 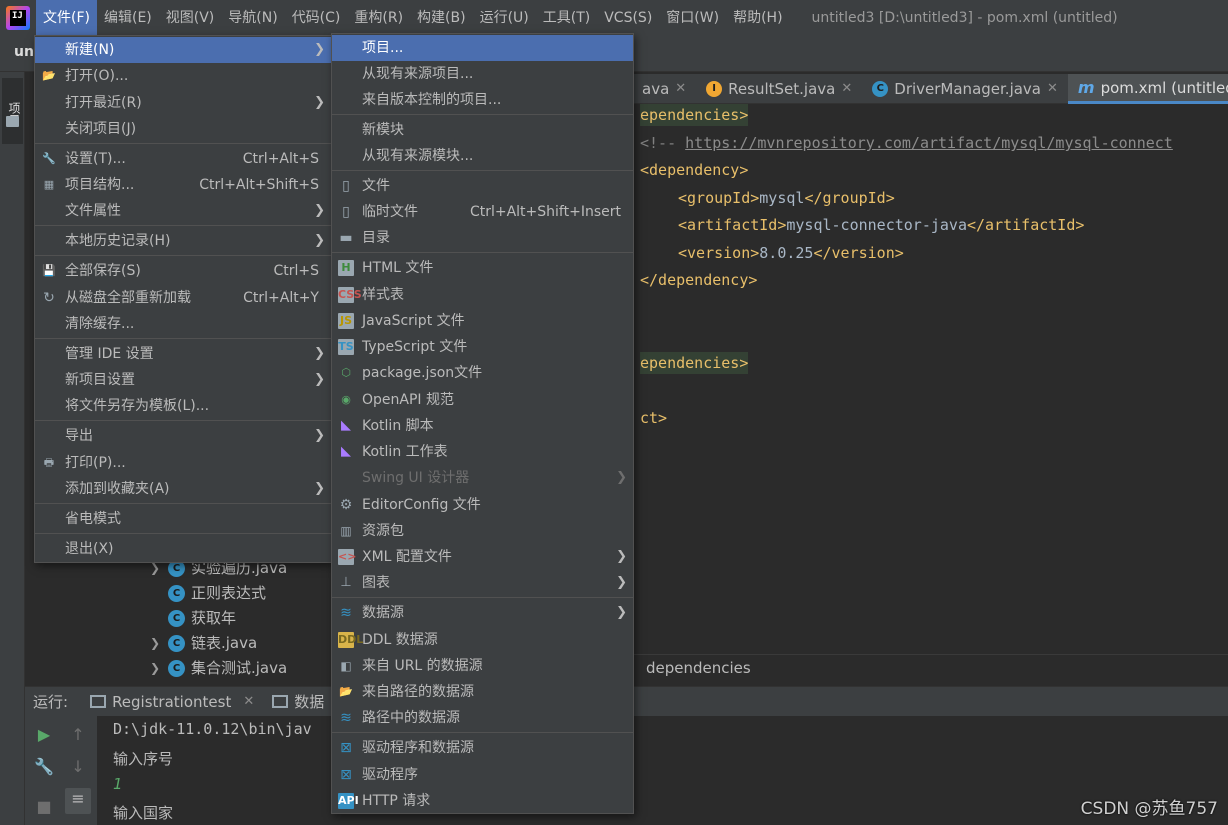 I want to click on menu-item-local-history: 本地历史记录(H) ❯, so click(x=183, y=241).